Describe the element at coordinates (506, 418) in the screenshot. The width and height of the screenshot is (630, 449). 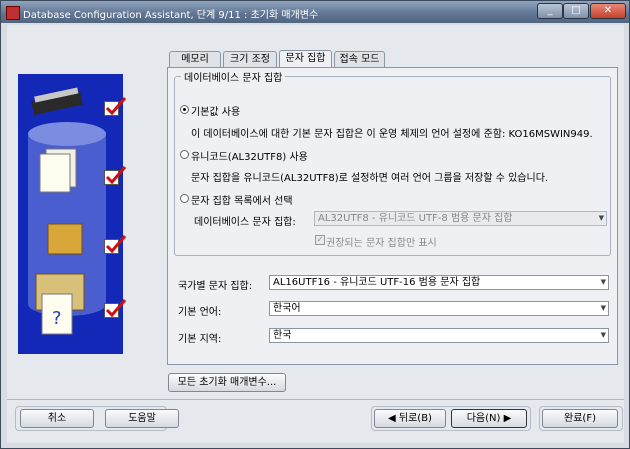
I see `right-arrow-icon: ▶` at that location.